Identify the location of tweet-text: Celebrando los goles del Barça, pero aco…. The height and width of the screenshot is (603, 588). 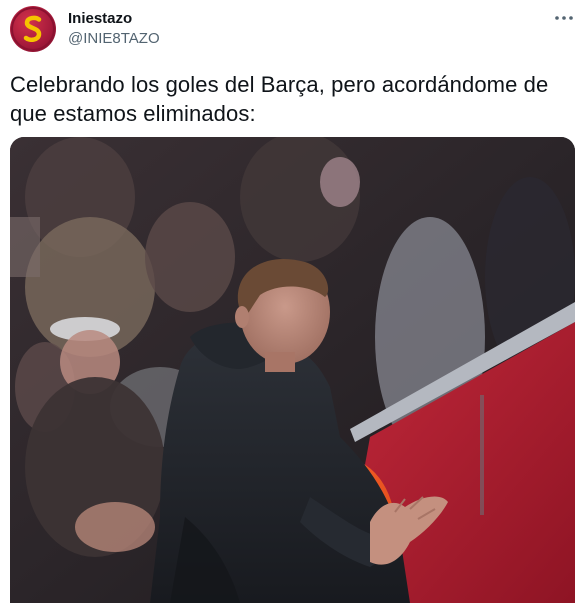
(279, 99).